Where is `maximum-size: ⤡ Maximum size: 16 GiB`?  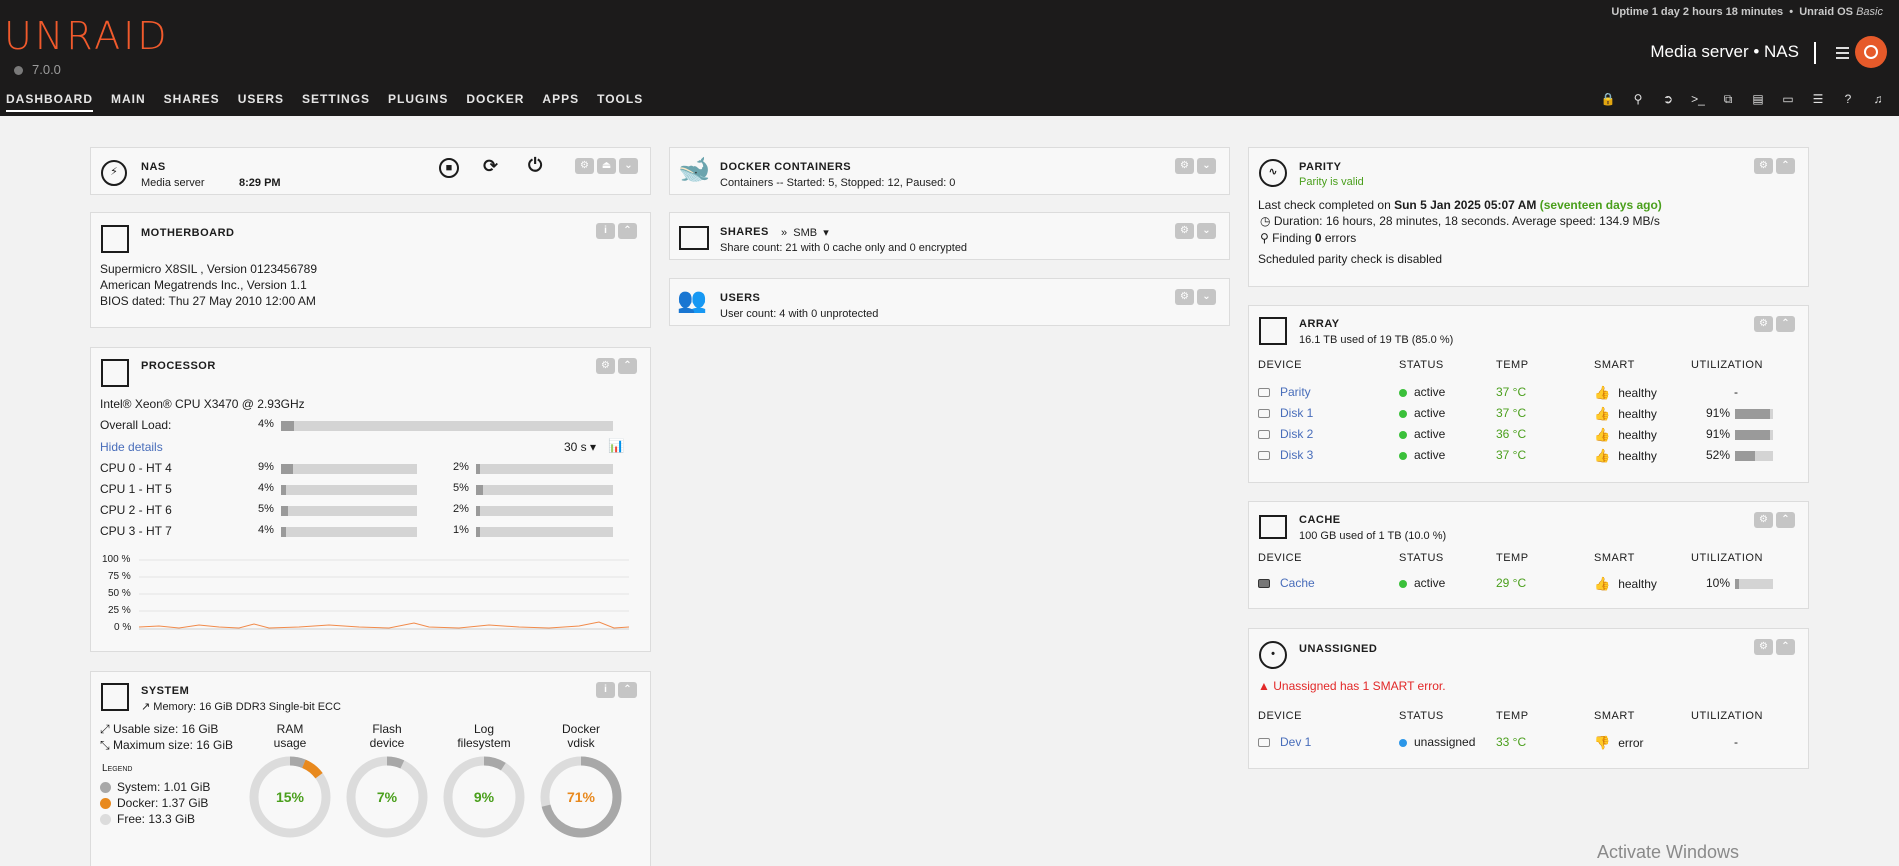 maximum-size: ⤡ Maximum size: 16 GiB is located at coordinates (166, 745).